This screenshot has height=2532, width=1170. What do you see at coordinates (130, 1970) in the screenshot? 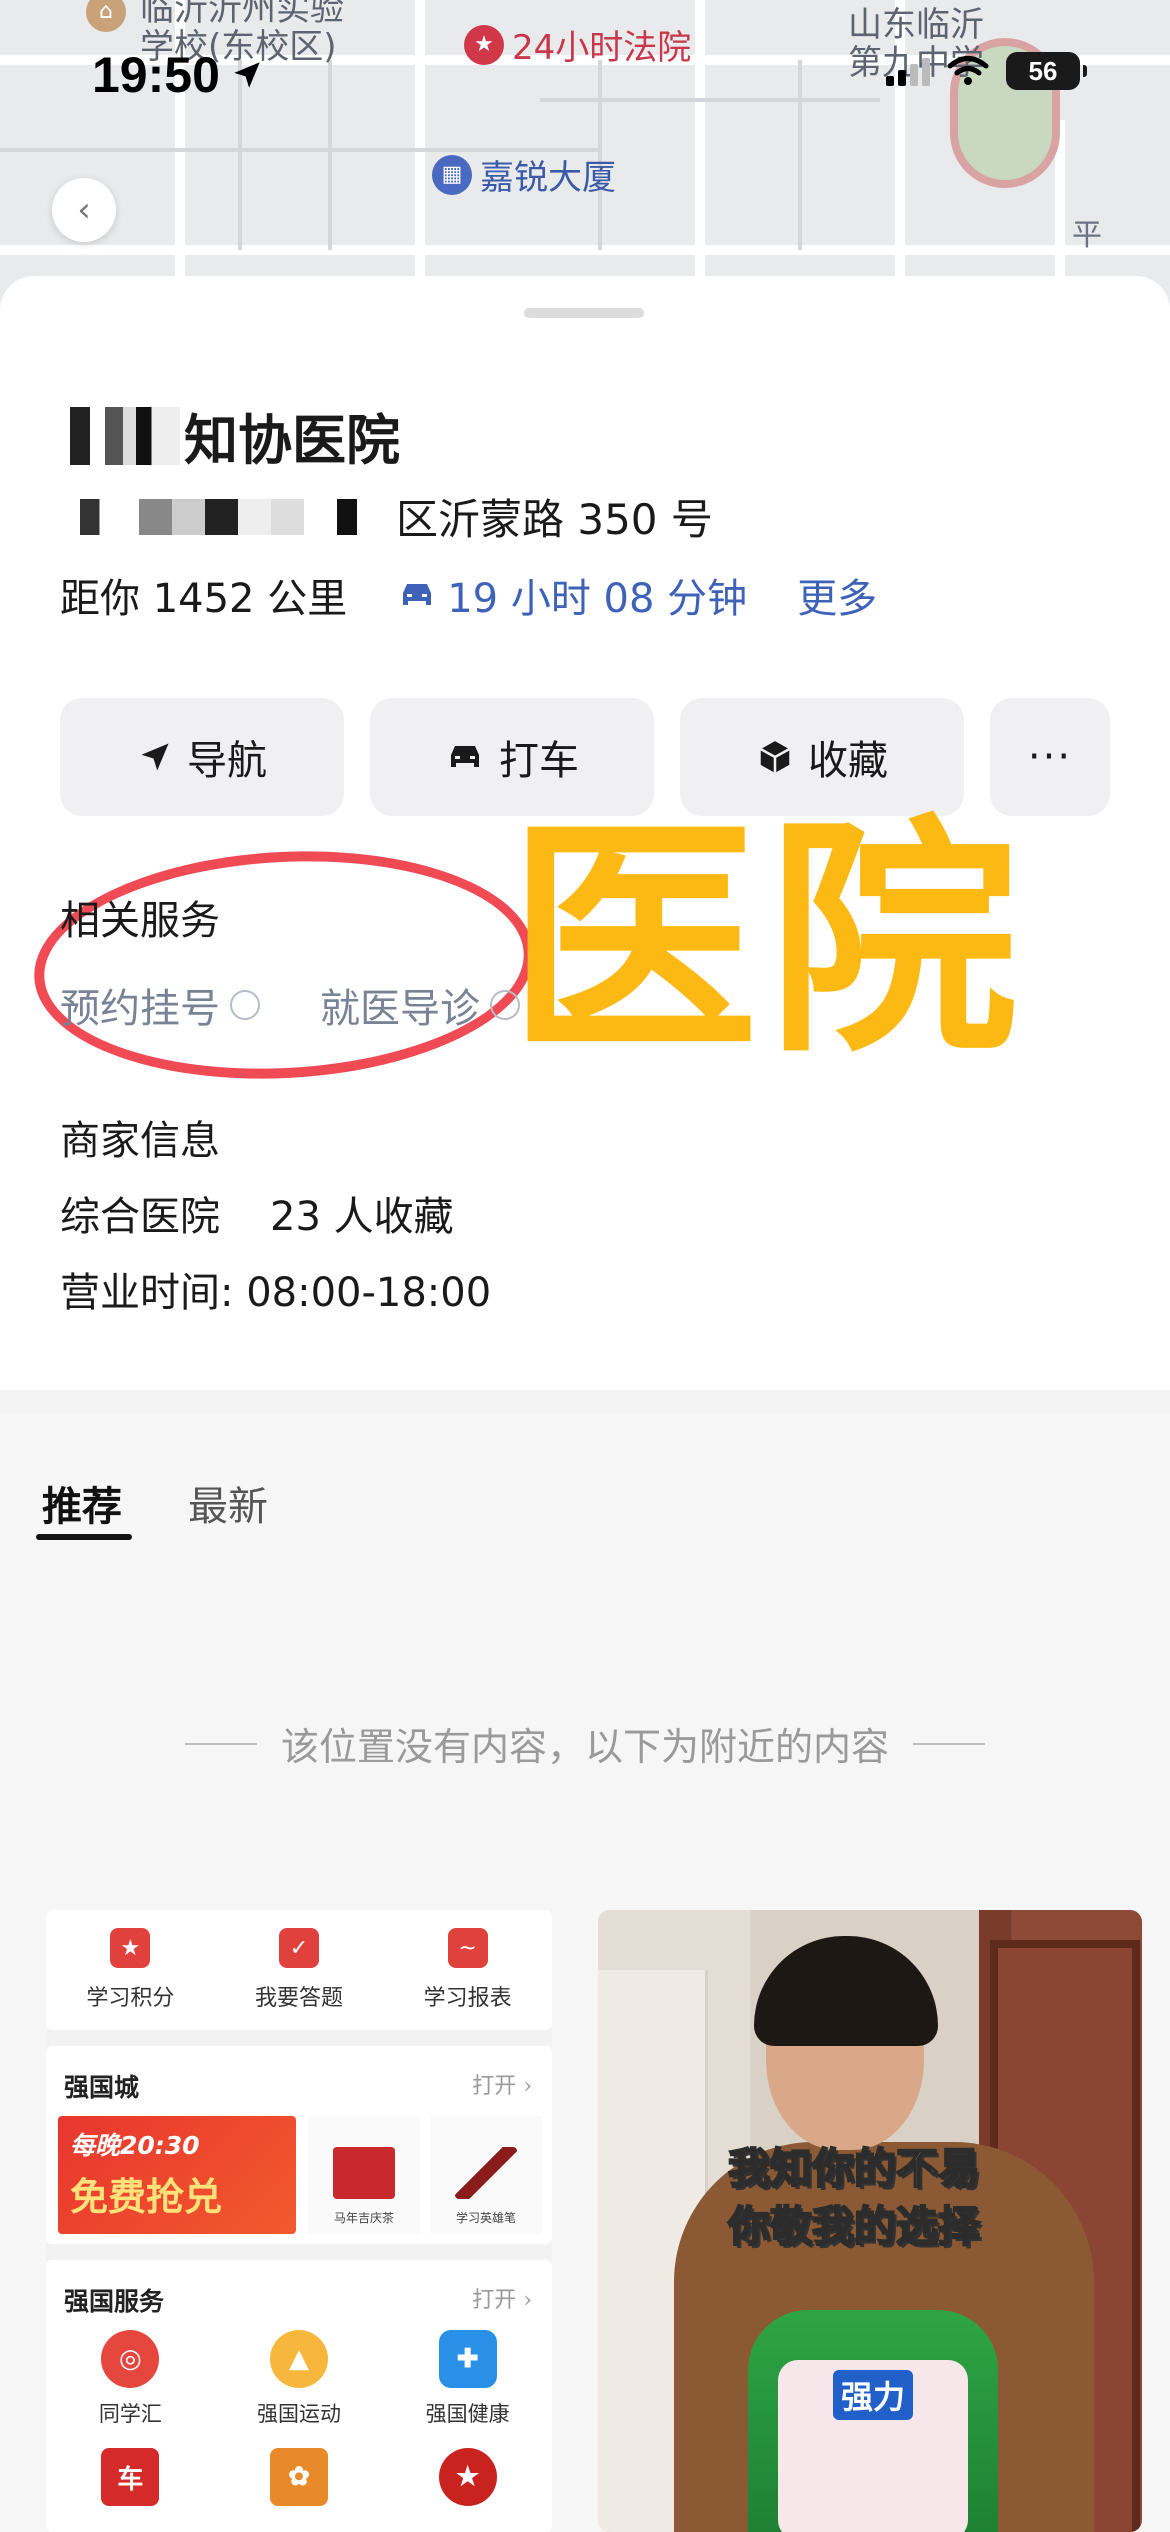
I see `xuexi-points: ★ 学习积分` at bounding box center [130, 1970].